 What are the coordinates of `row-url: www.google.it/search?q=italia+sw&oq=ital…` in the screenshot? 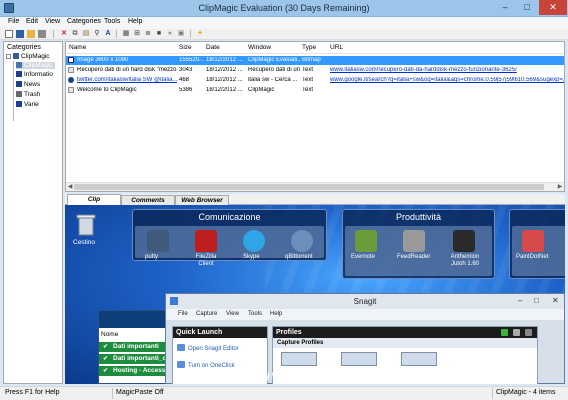 It's located at (447, 80).